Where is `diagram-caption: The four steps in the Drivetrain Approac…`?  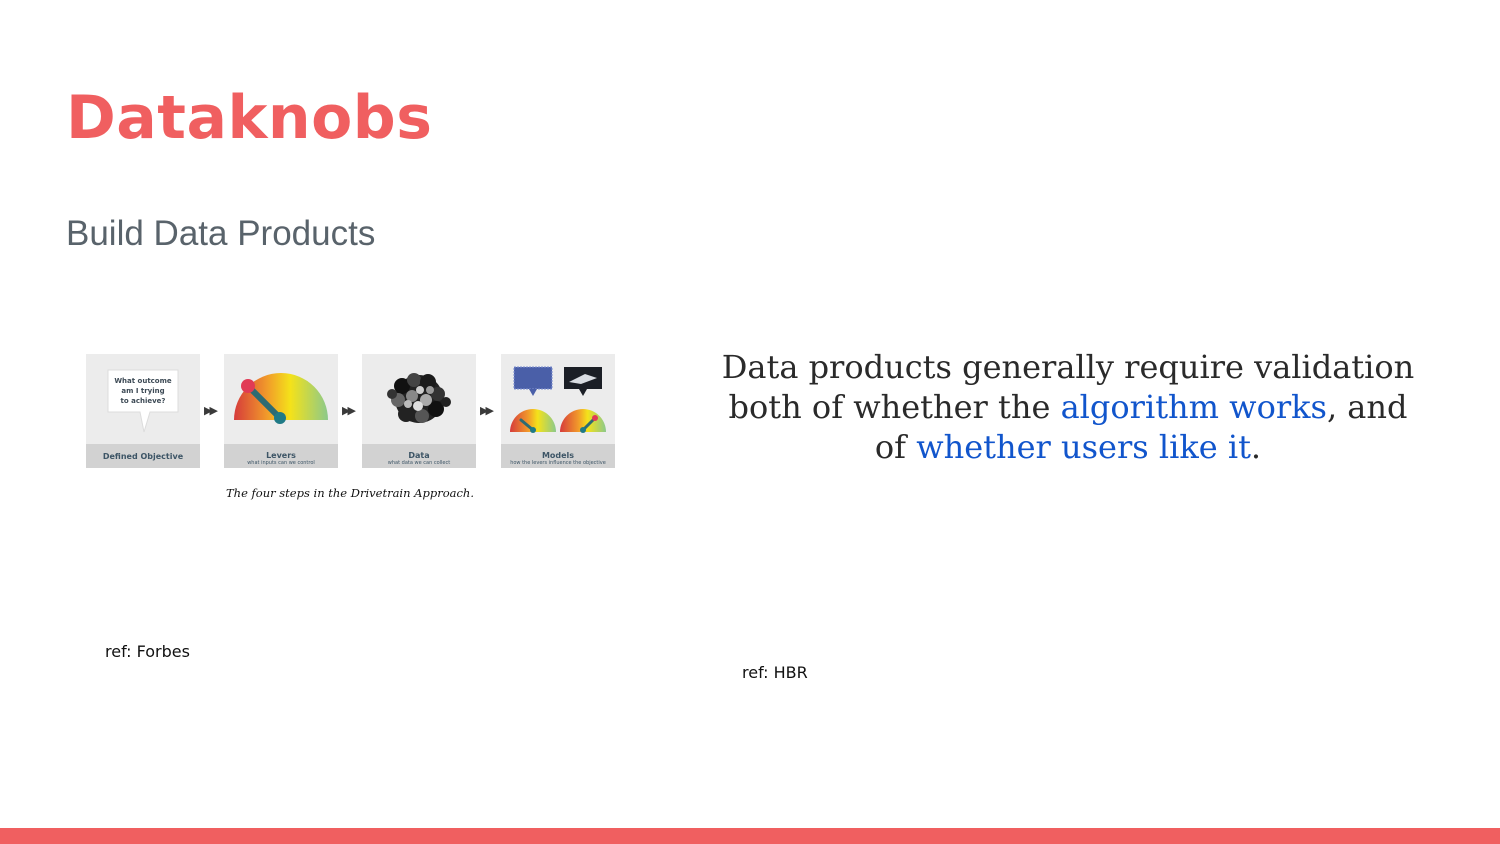
diagram-caption: The four steps in the Drivetrain Approac… is located at coordinates (350, 493).